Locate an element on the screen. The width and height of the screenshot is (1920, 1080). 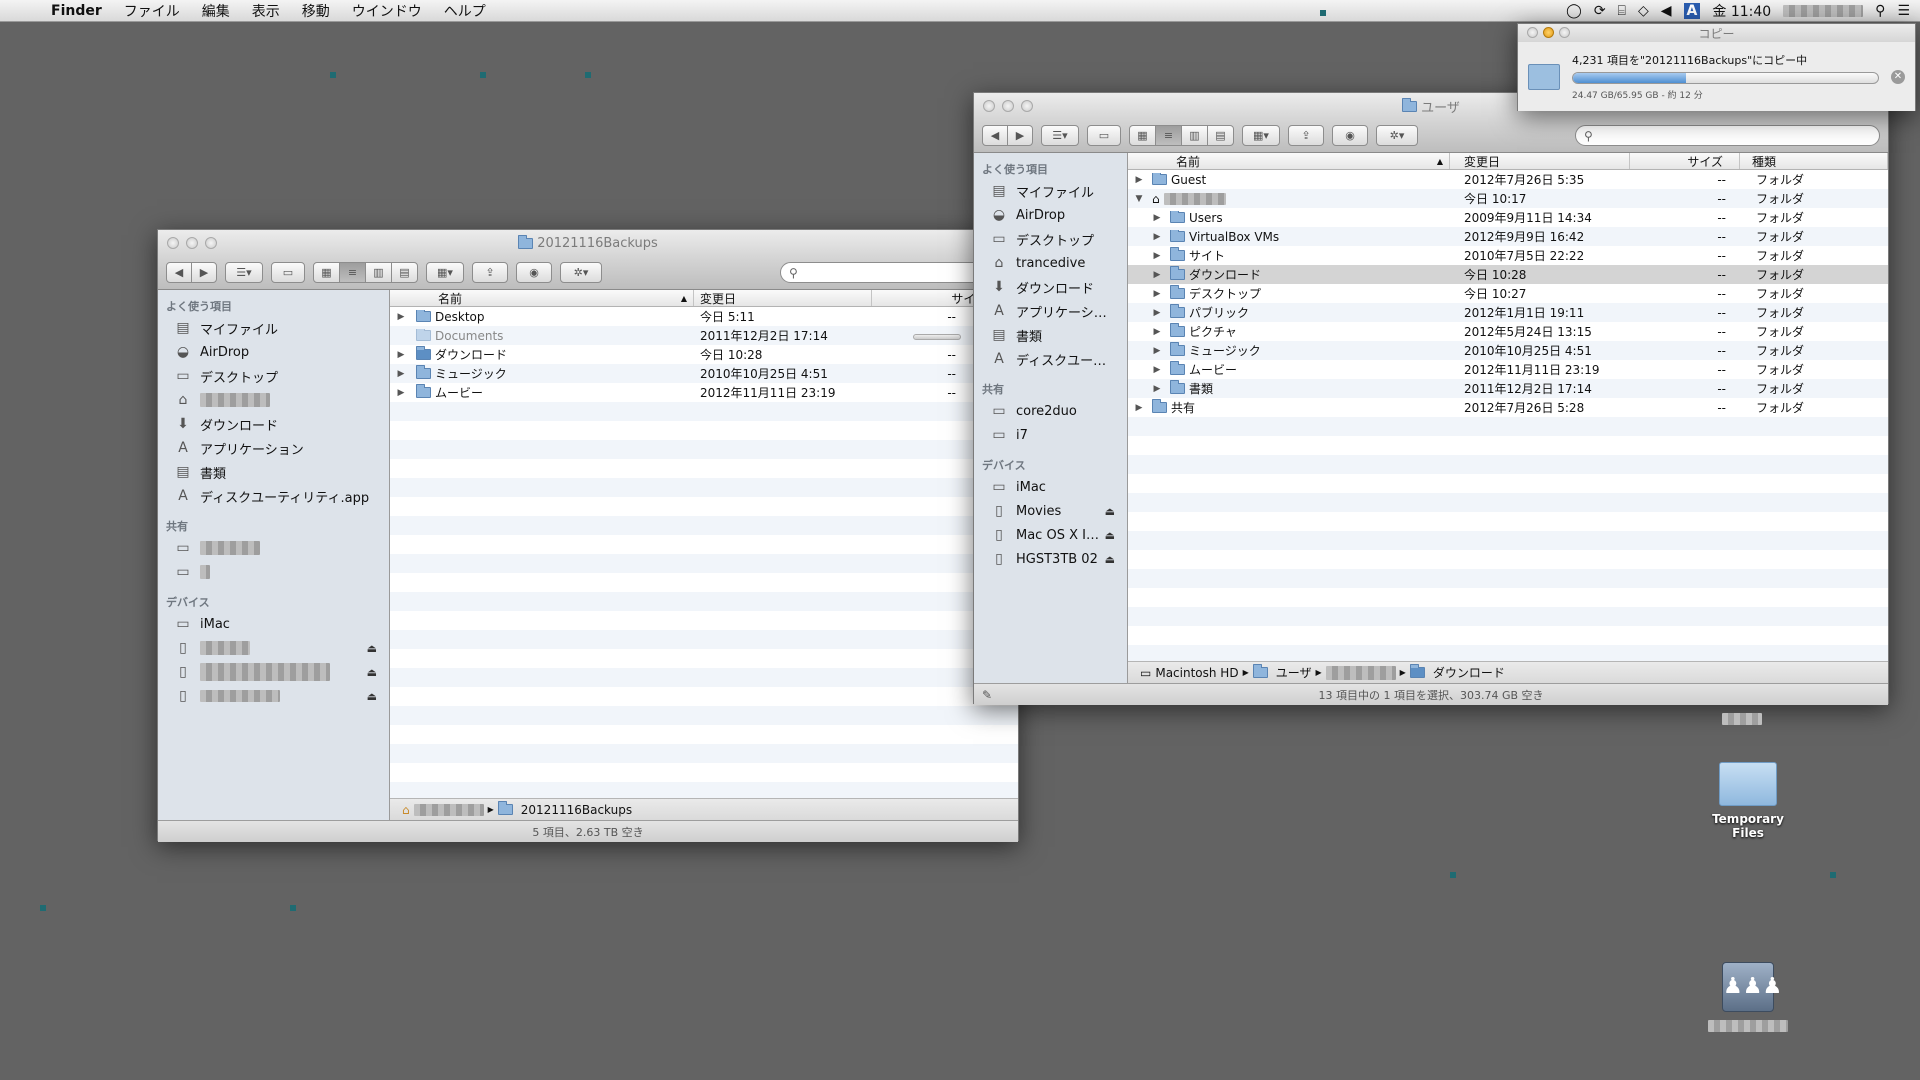
back-button: ◀ is located at coordinates (179, 272).